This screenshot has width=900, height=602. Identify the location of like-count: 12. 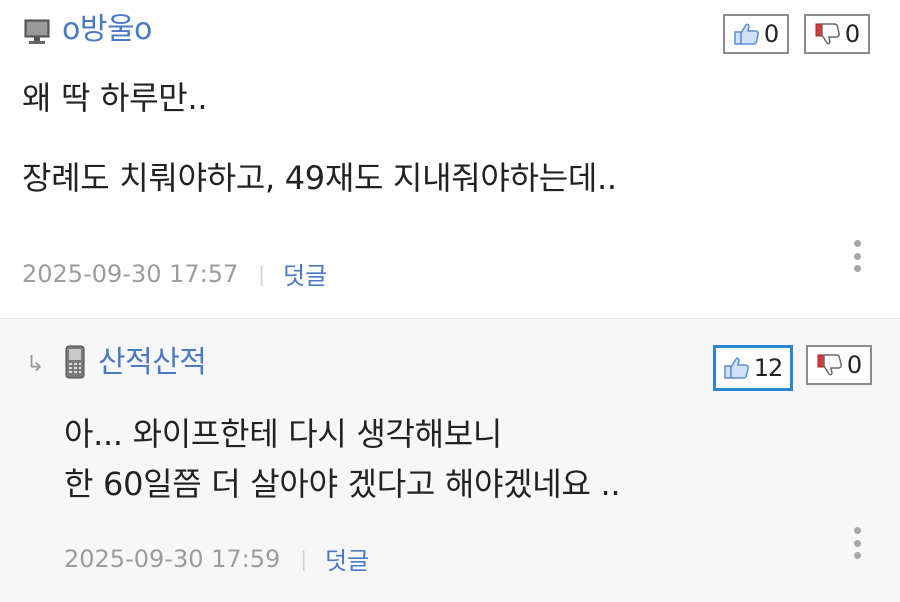
(768, 368).